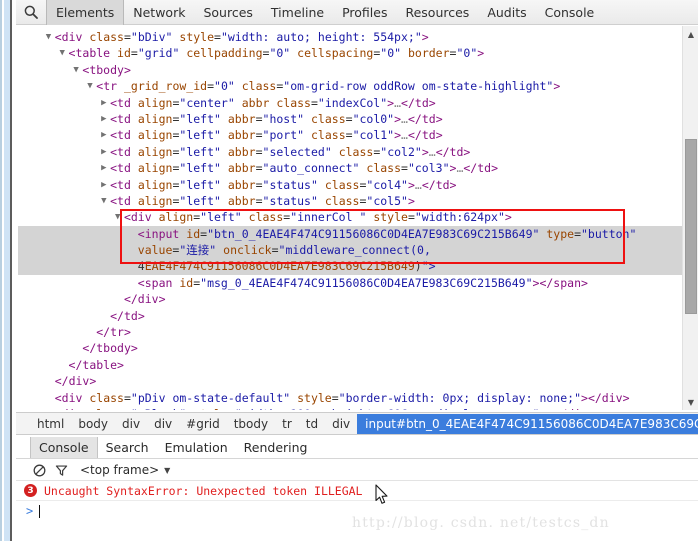 The image size is (698, 541). I want to click on breadcrumb-item: body, so click(93, 424).